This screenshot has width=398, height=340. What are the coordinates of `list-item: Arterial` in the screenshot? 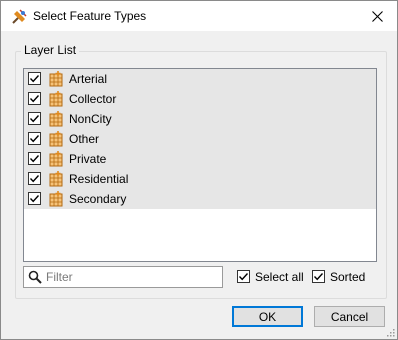 It's located at (200, 79).